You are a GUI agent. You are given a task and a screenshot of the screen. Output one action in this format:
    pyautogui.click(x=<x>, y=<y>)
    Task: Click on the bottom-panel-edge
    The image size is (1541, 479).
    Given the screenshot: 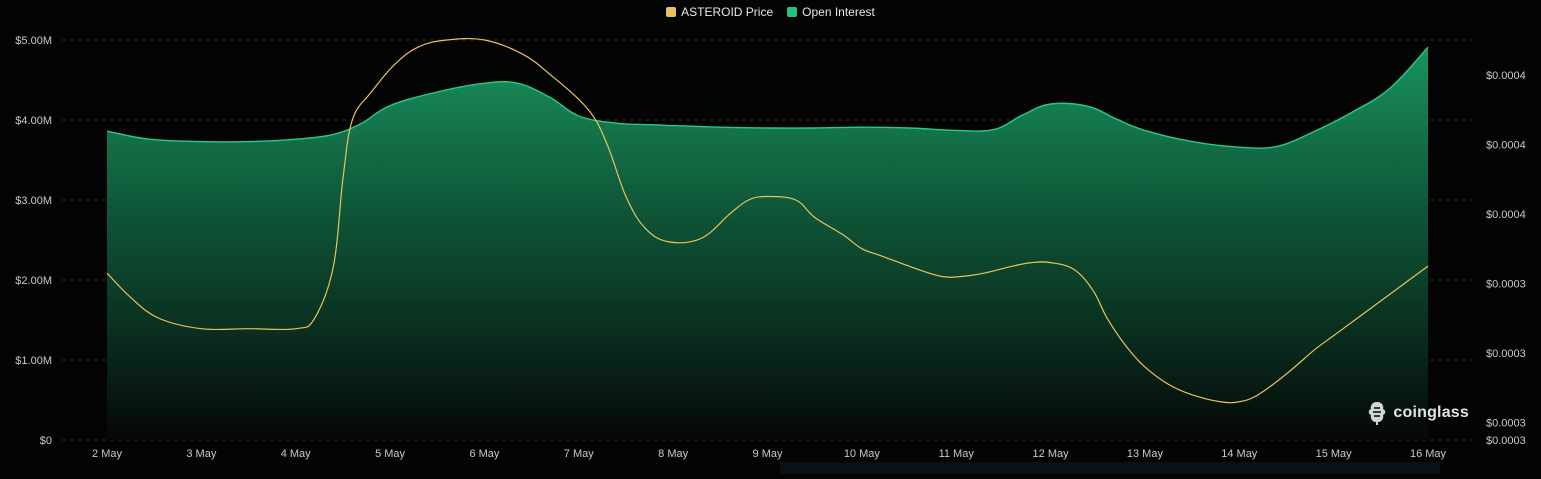 What is the action you would take?
    pyautogui.click(x=1110, y=468)
    